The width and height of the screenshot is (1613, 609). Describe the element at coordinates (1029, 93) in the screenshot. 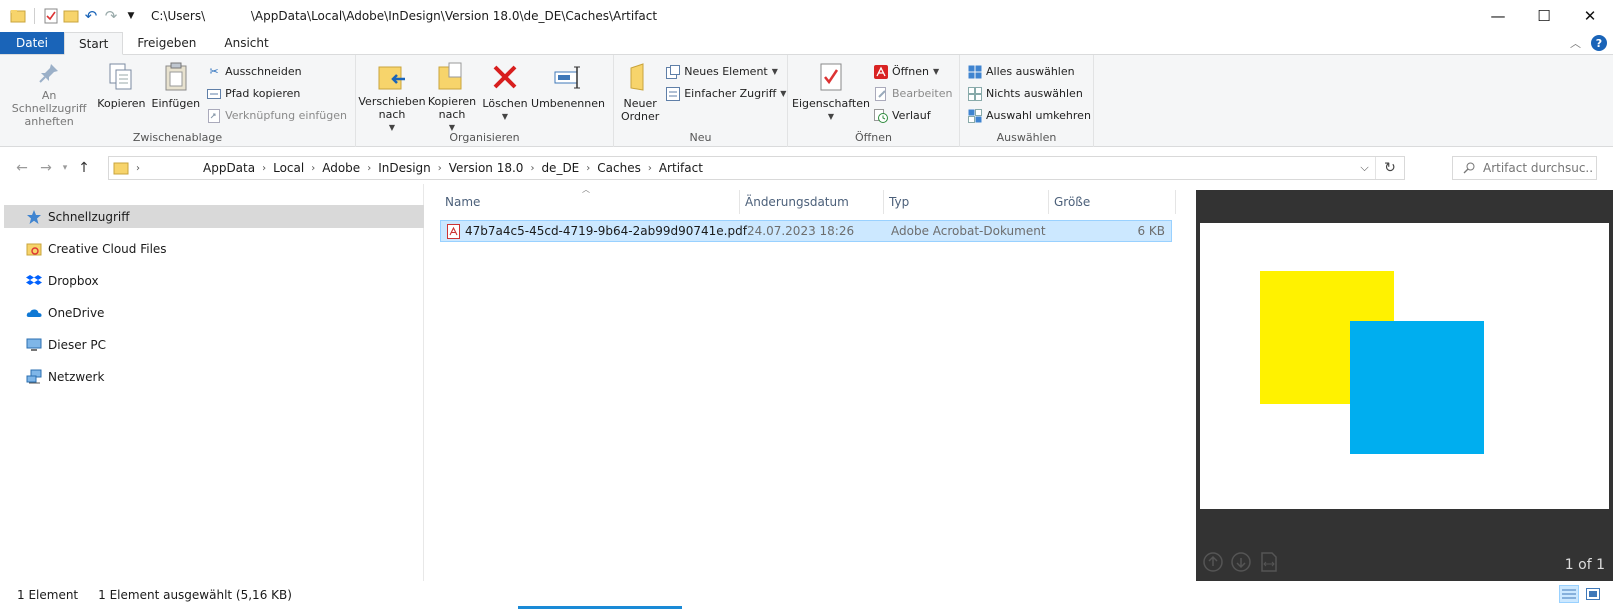

I see `select-none-button: Nichts auswählen` at that location.